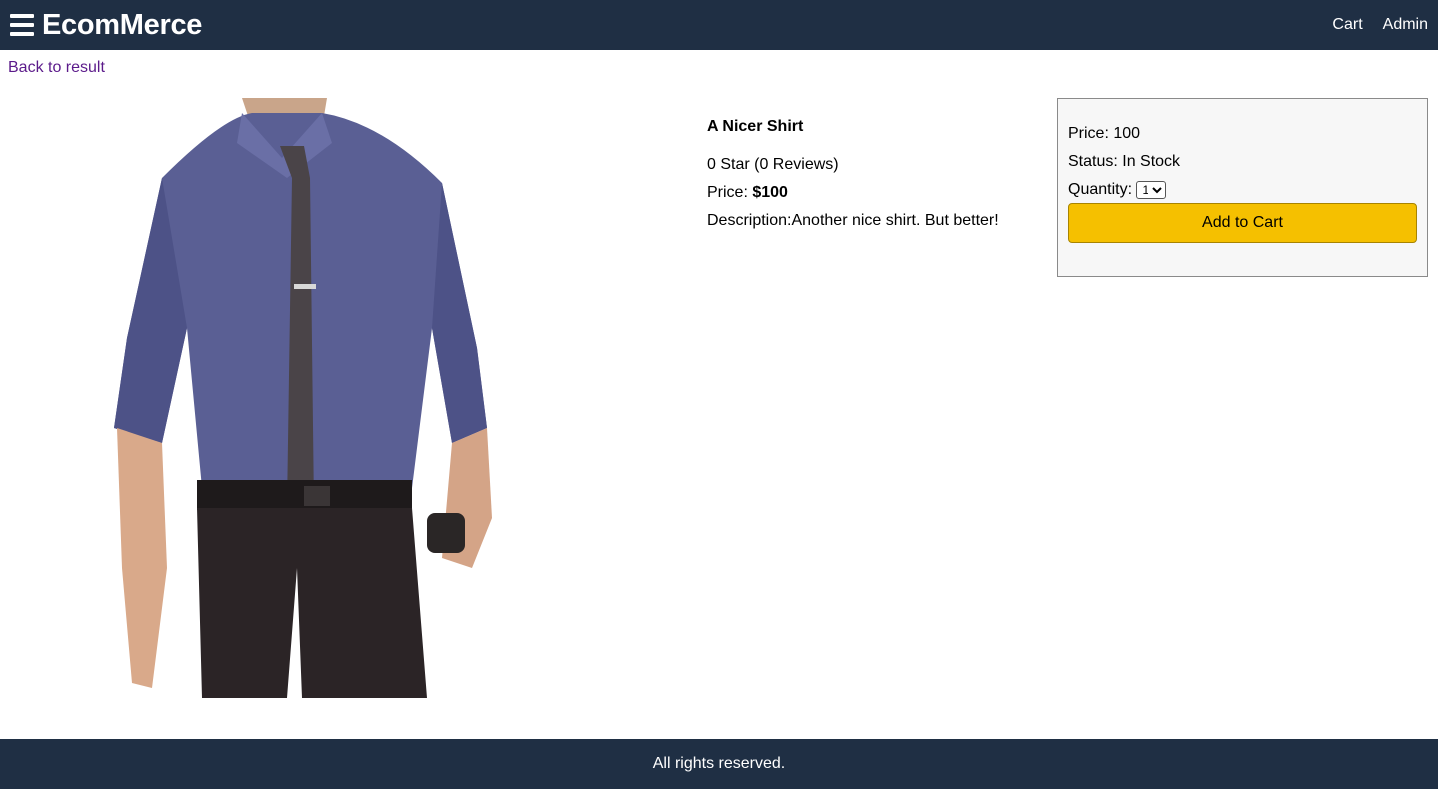  I want to click on brand-area: EcomMerce, so click(106, 25).